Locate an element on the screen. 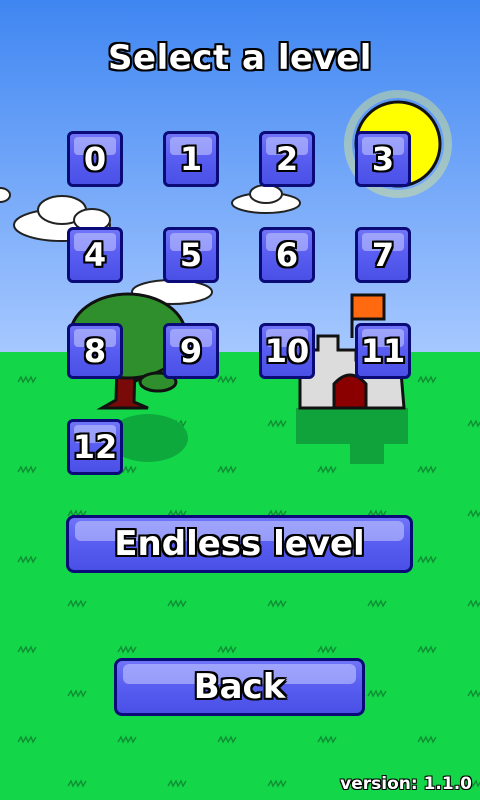 This screenshot has width=480, height=800. level-button-7: 7 is located at coordinates (383, 255).